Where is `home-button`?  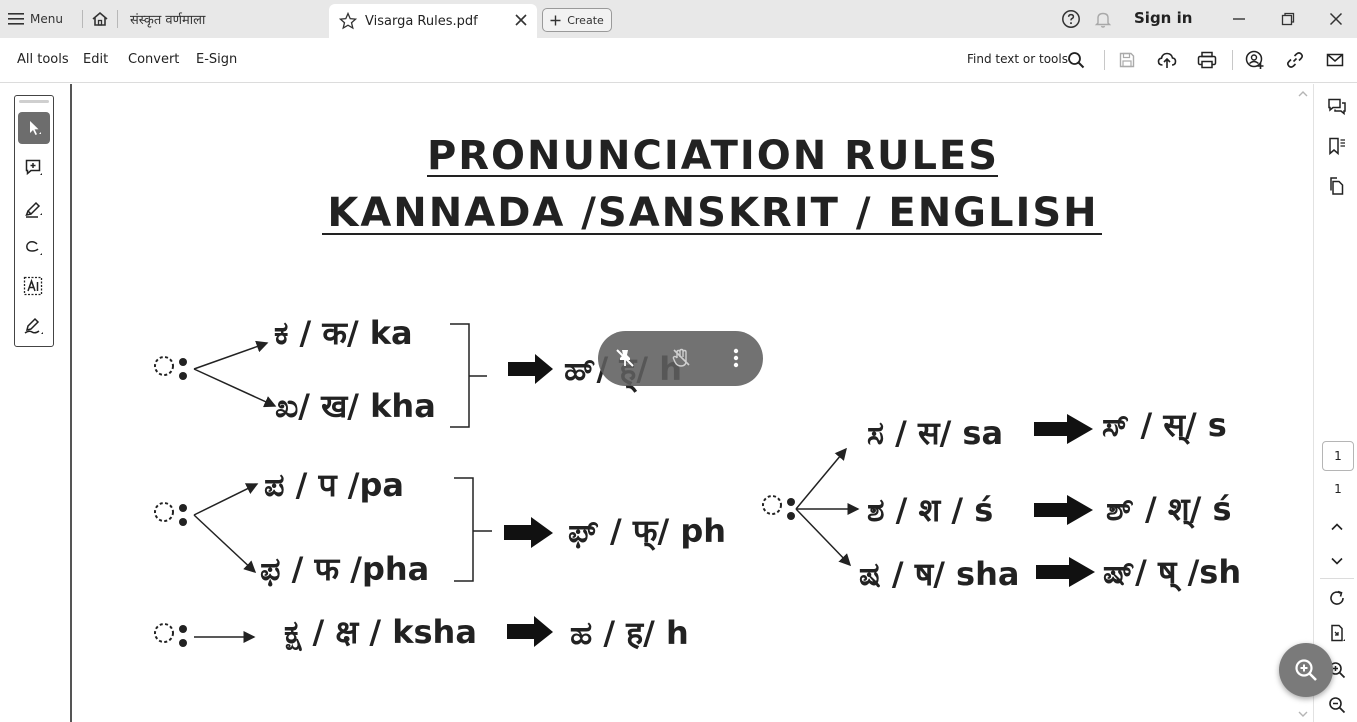
home-button is located at coordinates (100, 19).